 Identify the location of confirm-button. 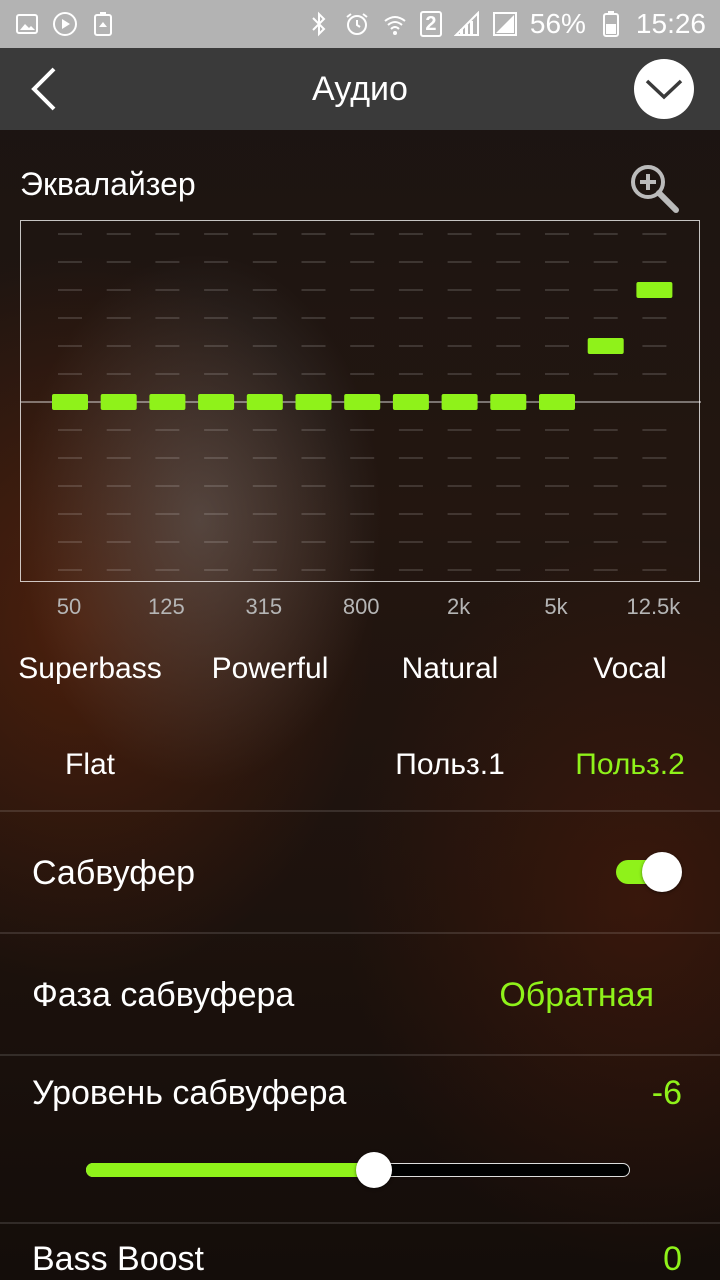
(664, 89).